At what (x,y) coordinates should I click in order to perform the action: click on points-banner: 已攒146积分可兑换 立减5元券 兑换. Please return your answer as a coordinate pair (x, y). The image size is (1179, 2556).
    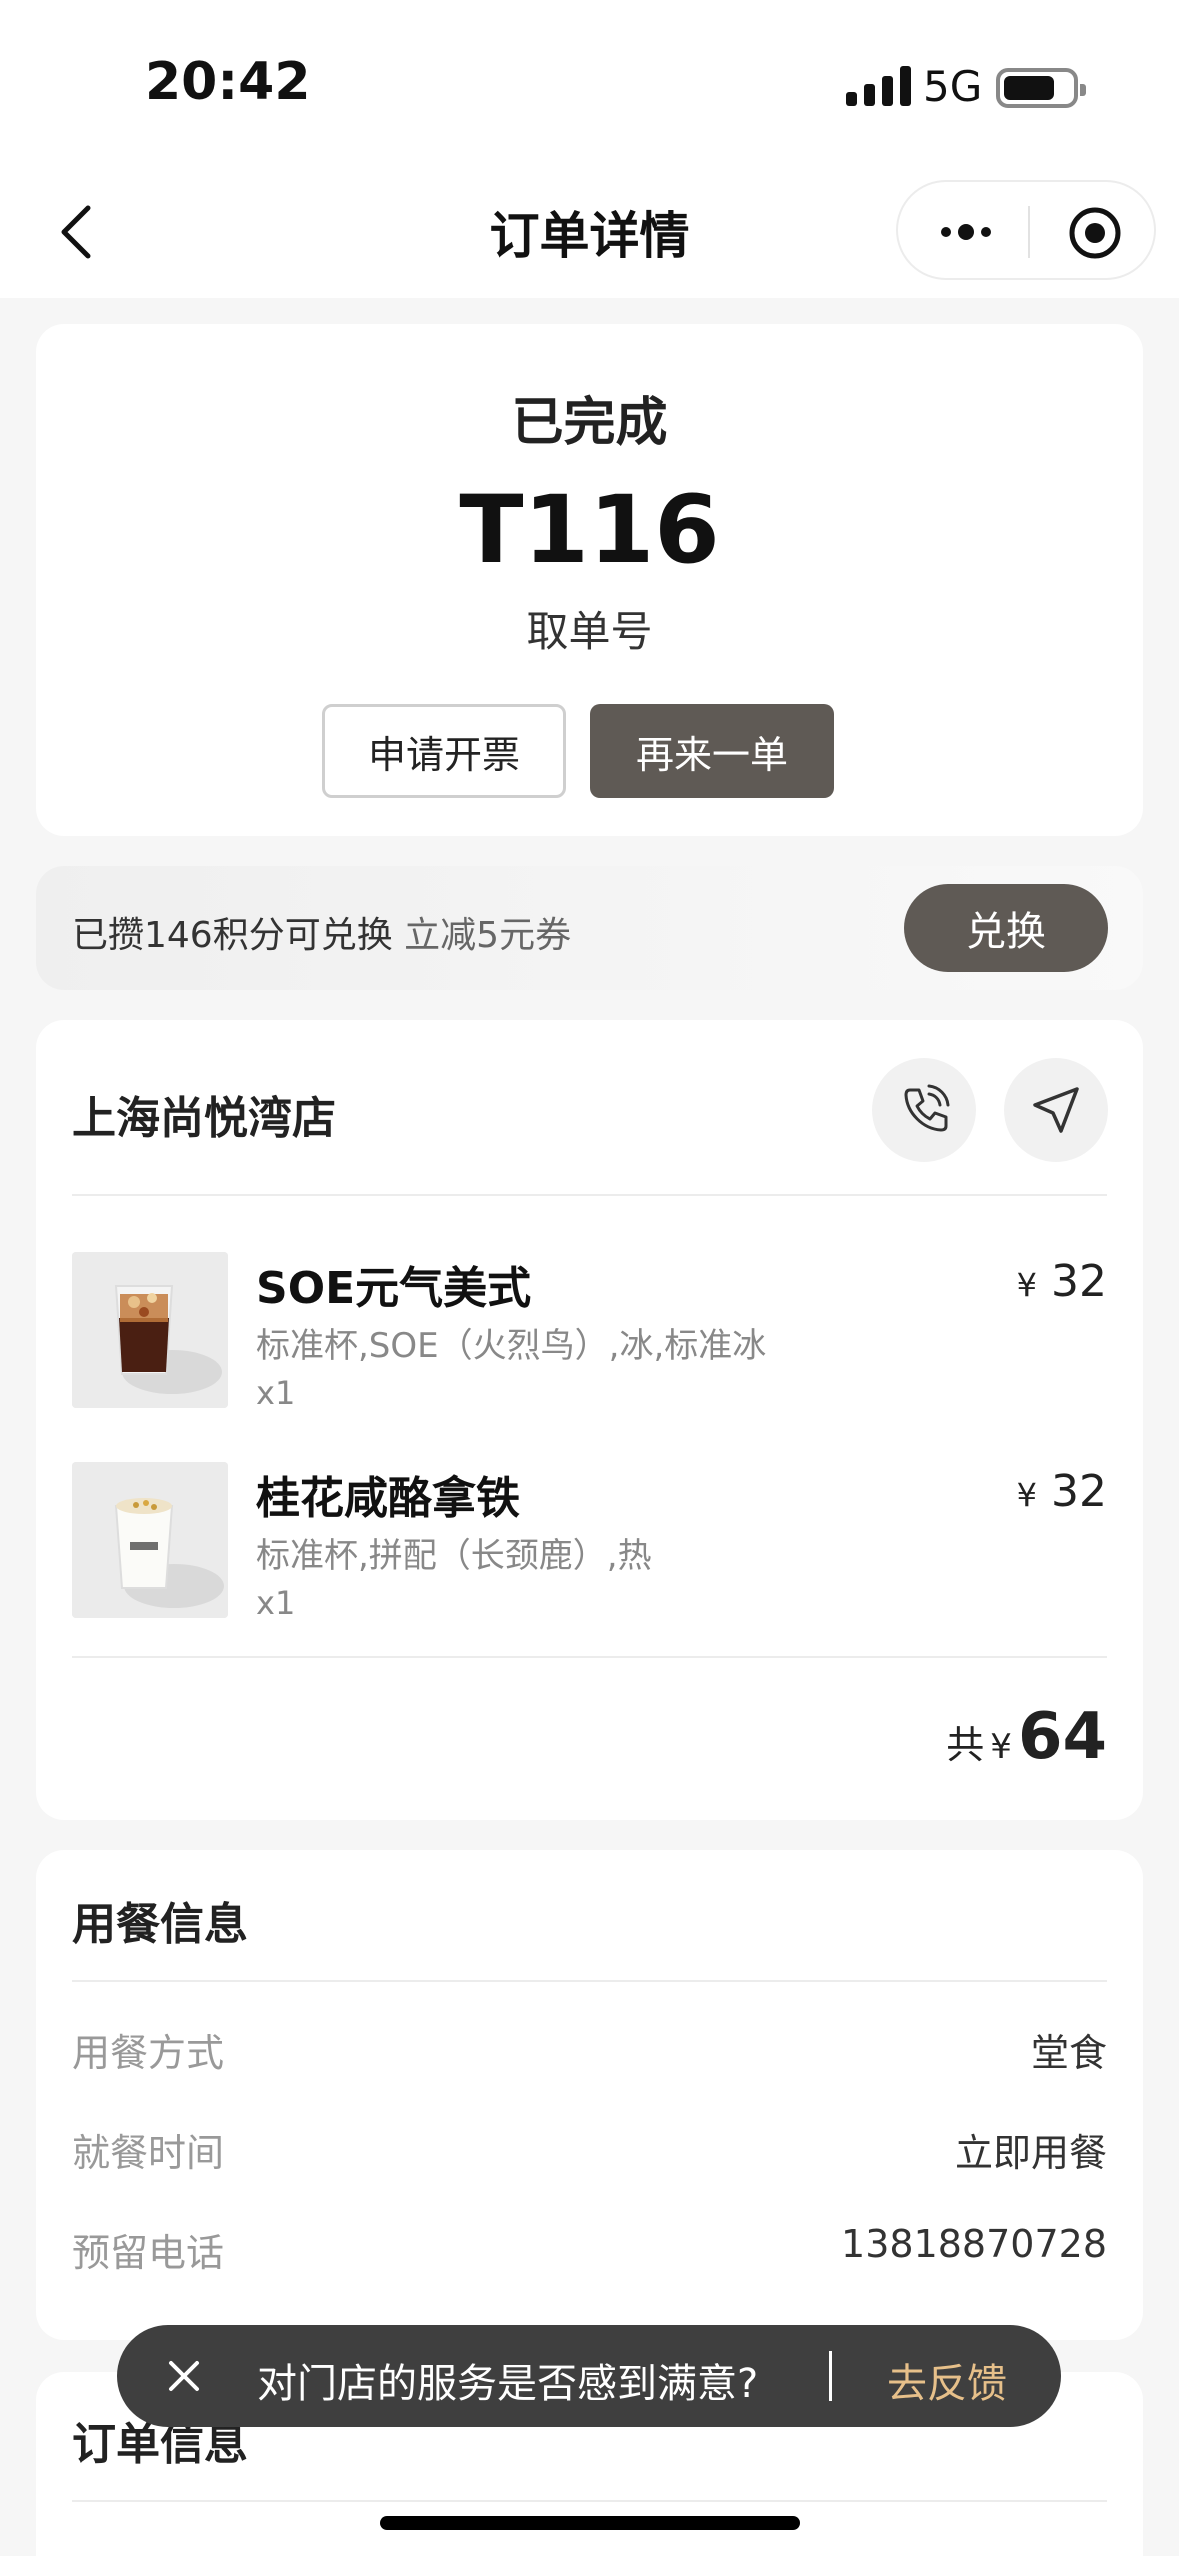
    Looking at the image, I should click on (589, 928).